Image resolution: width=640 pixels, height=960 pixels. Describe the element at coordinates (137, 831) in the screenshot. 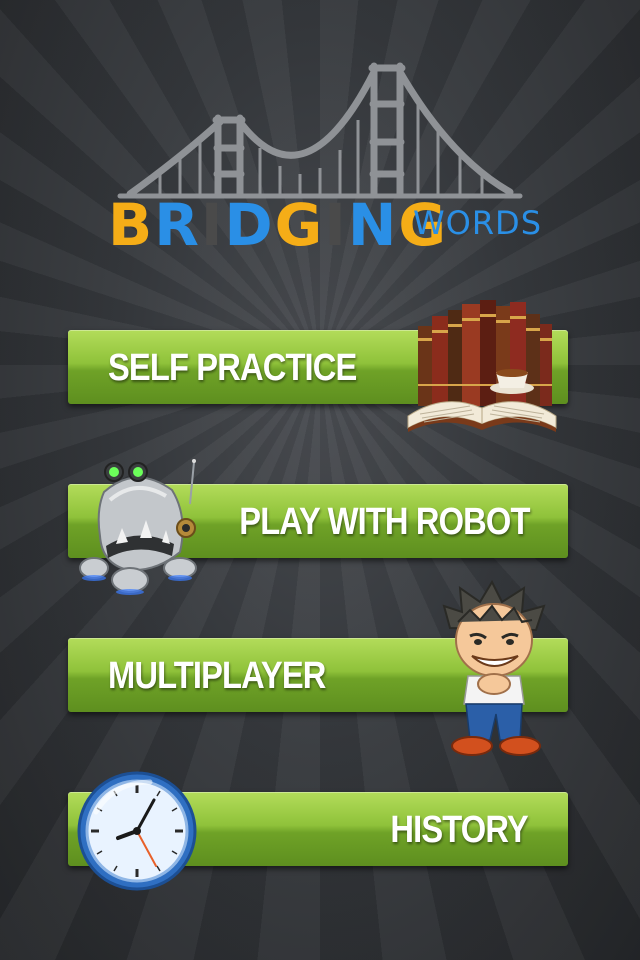

I see `clock-icon` at that location.